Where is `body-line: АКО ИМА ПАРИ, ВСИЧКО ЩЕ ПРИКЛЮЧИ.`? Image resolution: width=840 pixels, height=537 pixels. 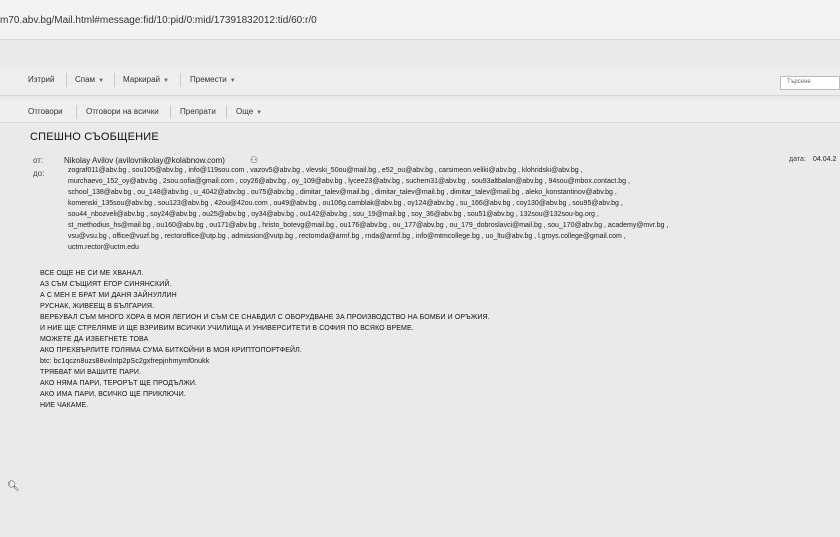
body-line: АКО ИМА ПАРИ, ВСИЧКО ЩЕ ПРИКЛЮЧИ. is located at coordinates (113, 394).